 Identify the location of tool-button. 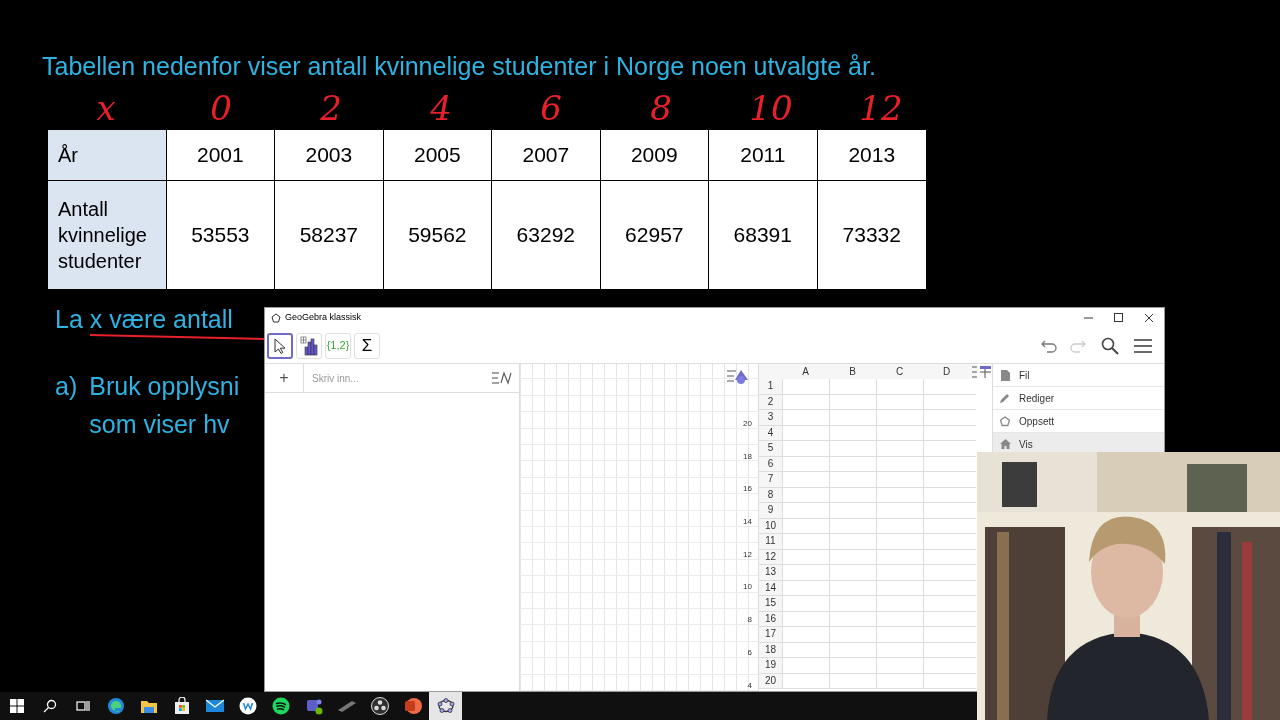
(280, 345).